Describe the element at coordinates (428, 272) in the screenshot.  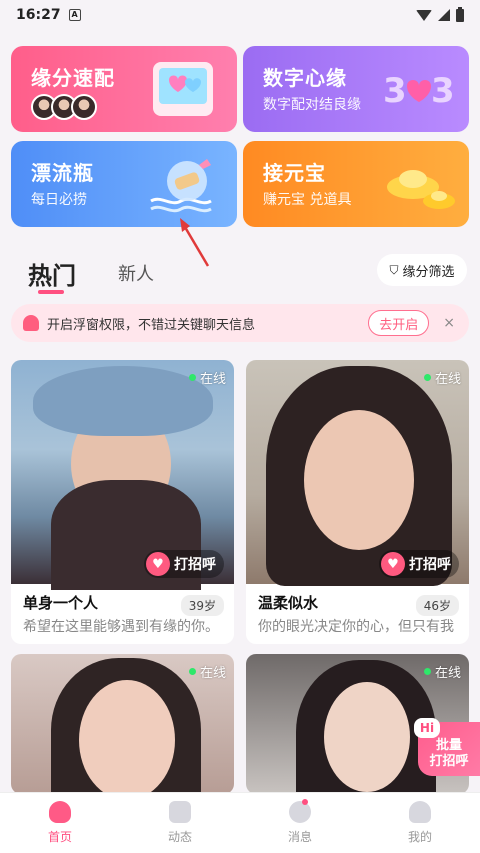
I see `filter-label: 缘分筛选` at that location.